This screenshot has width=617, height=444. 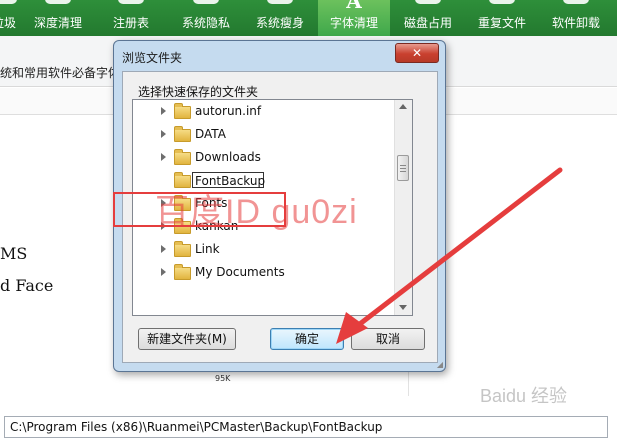 I want to click on arrow-head-icon, so click(x=352, y=328).